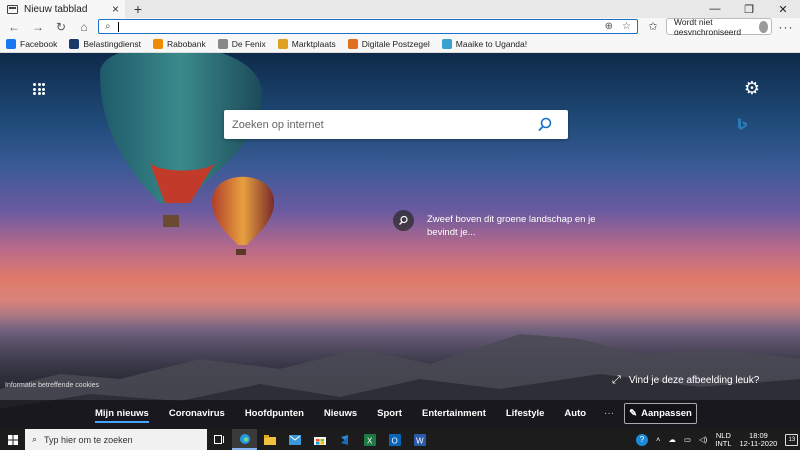 Image resolution: width=800 pixels, height=450 pixels. I want to click on bookmark-item: Maaike to Uganda!, so click(484, 43).